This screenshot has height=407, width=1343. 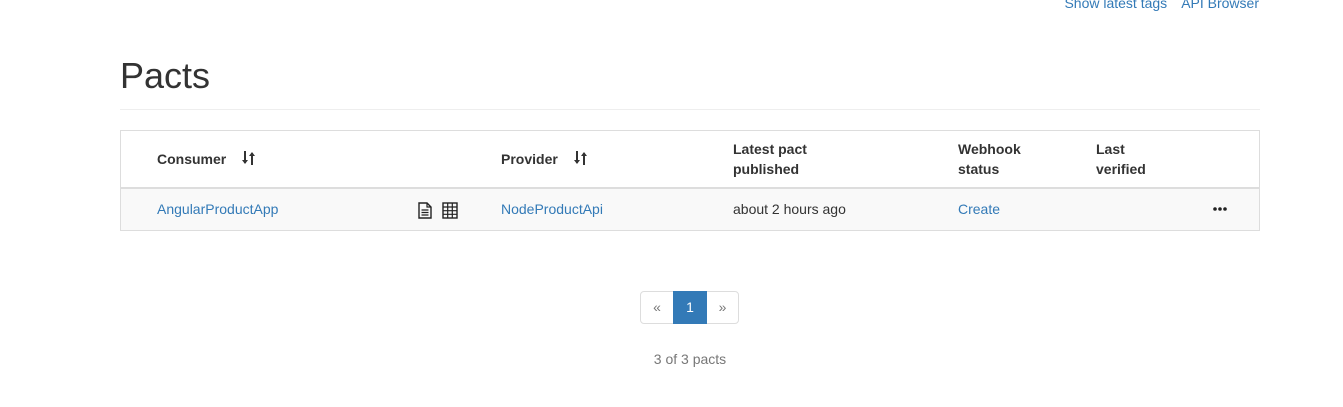 I want to click on header-consumer-label: Consumer, so click(x=192, y=159).